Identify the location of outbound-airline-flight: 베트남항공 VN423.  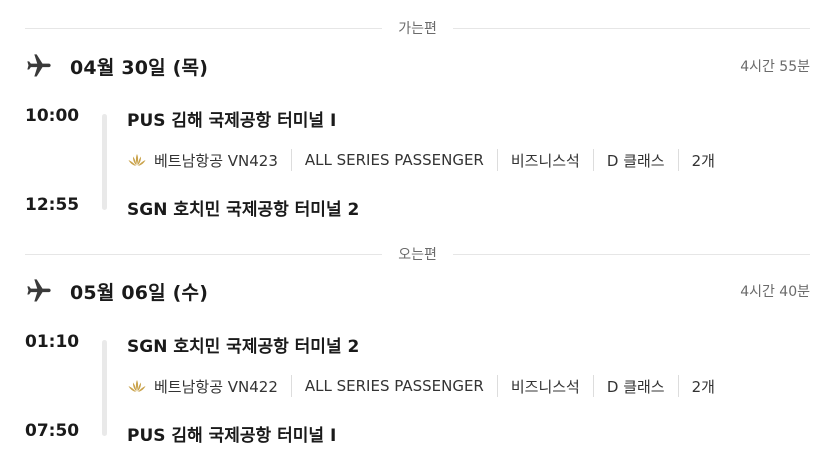
(216, 160).